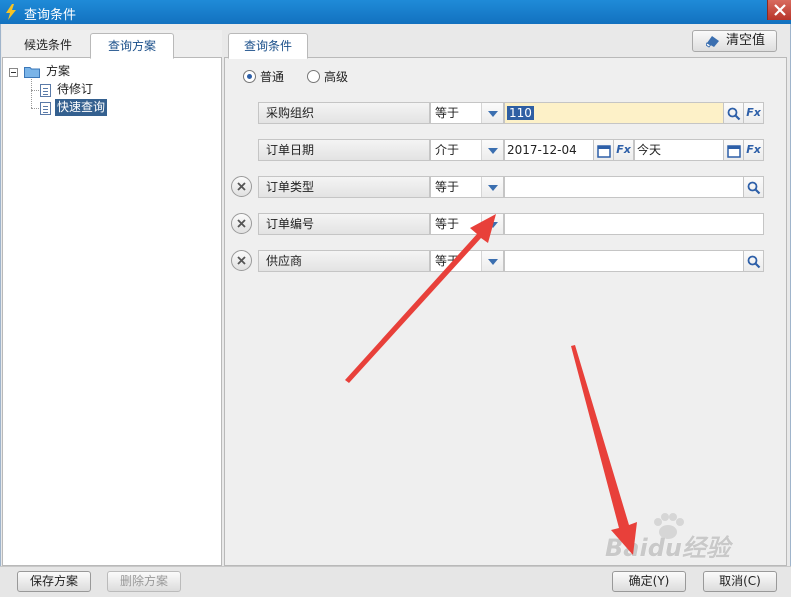  Describe the element at coordinates (344, 224) in the screenshot. I see `condition-field-label: 订单编号` at that location.